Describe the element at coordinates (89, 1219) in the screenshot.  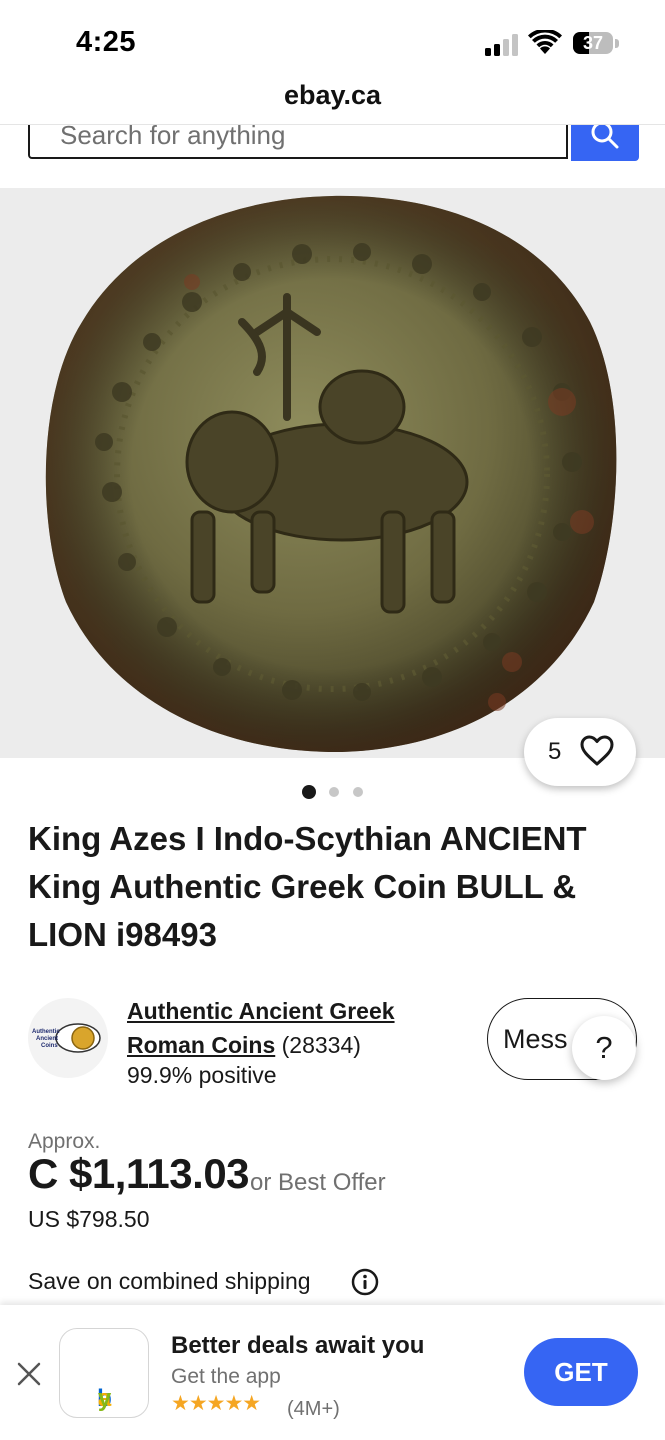
I see `price-usd: US $798.50` at that location.